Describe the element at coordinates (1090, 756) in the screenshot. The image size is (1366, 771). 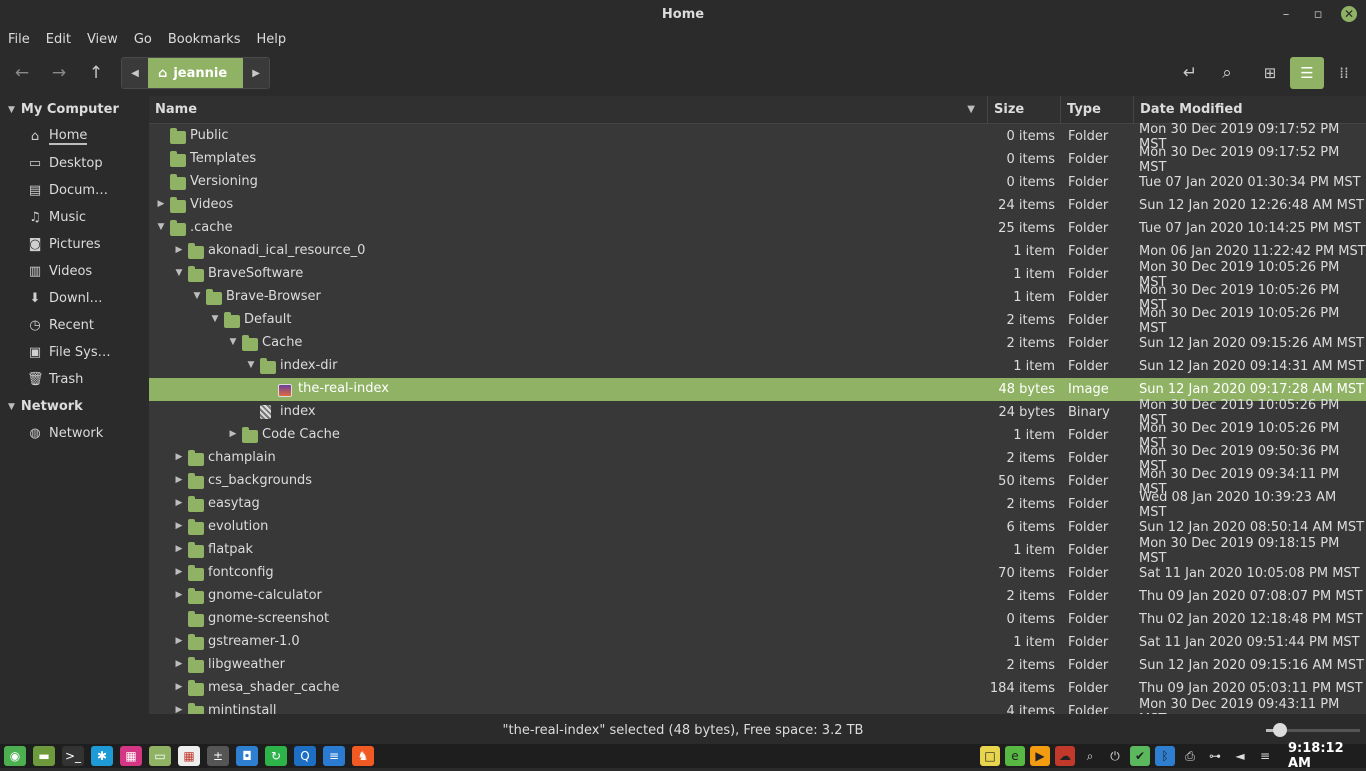
I see `magnifier-icon: ⌕` at that location.